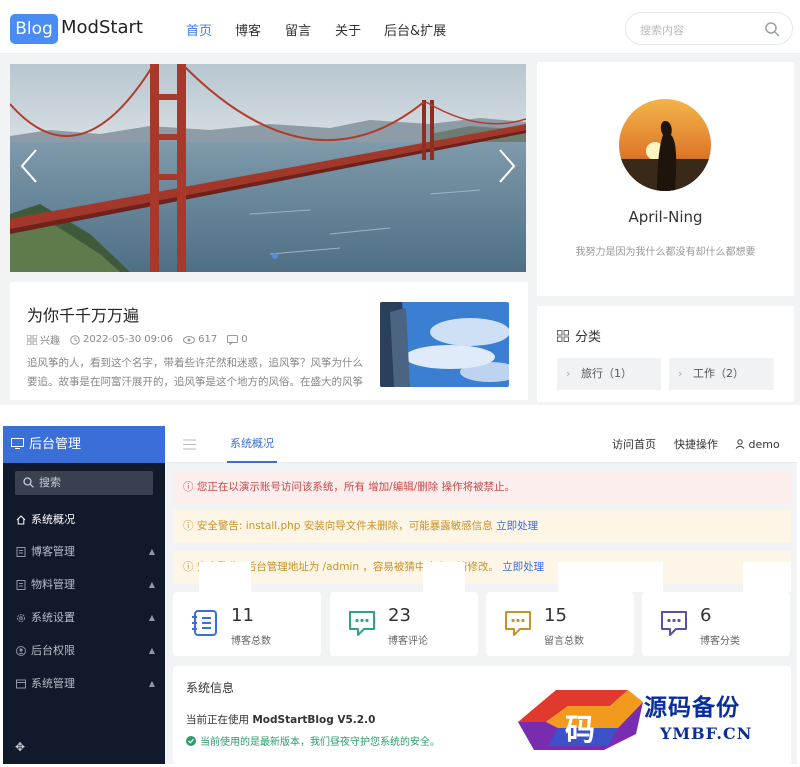  I want to click on categories-title-label: 分类, so click(588, 337).